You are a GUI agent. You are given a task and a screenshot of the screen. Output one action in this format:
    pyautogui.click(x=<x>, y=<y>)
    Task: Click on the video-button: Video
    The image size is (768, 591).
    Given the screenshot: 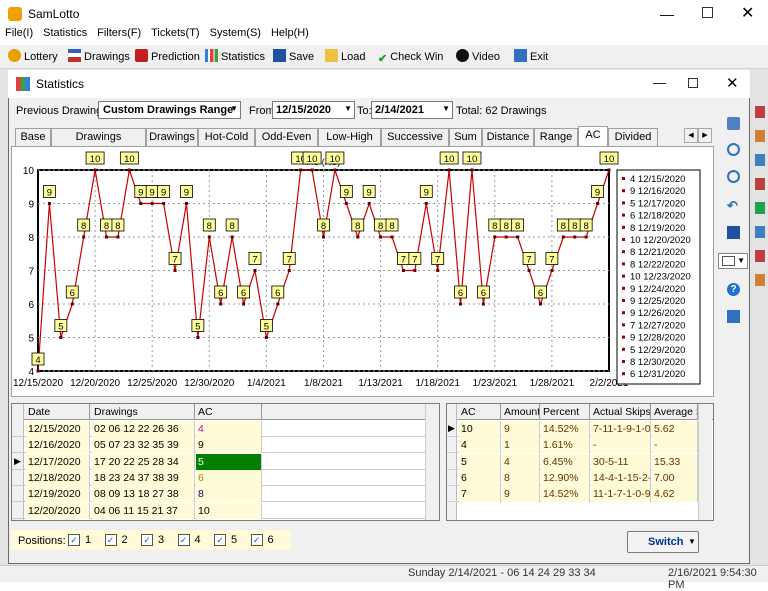 What is the action you would take?
    pyautogui.click(x=478, y=57)
    